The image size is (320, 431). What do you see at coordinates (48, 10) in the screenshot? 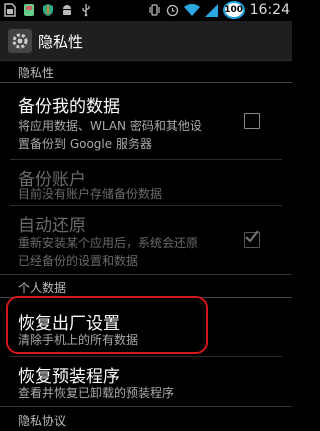
I see `shield-icon` at bounding box center [48, 10].